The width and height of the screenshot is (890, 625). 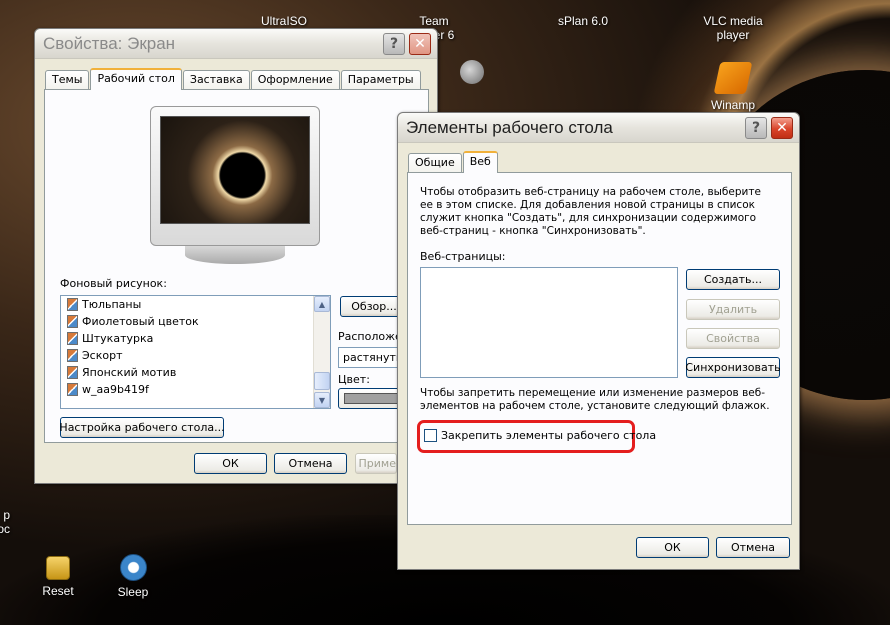 What do you see at coordinates (112, 304) in the screenshot?
I see `list-item-label: Тюльпаны` at bounding box center [112, 304].